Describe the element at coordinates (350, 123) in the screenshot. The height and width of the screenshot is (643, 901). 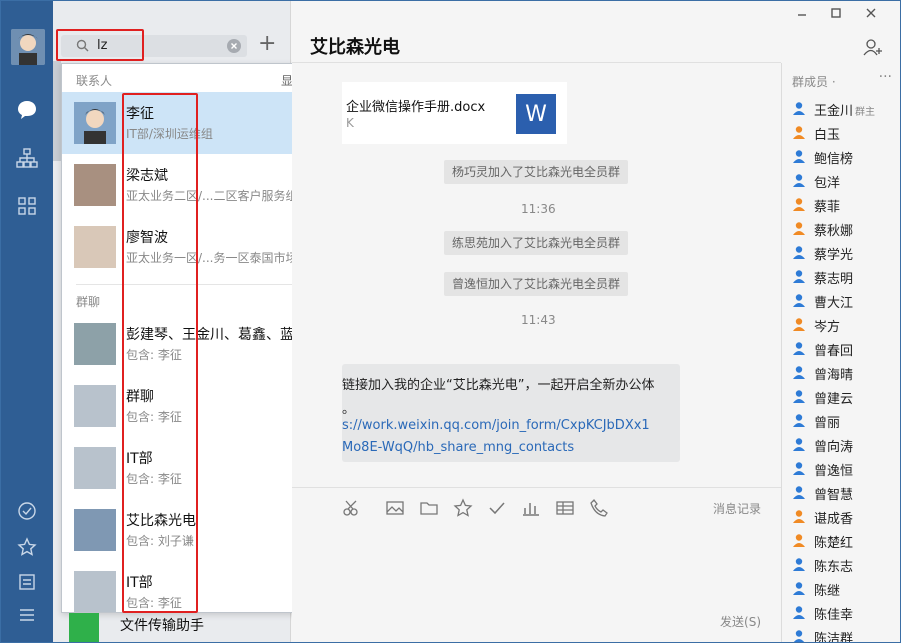
I see `file-size: K` at that location.